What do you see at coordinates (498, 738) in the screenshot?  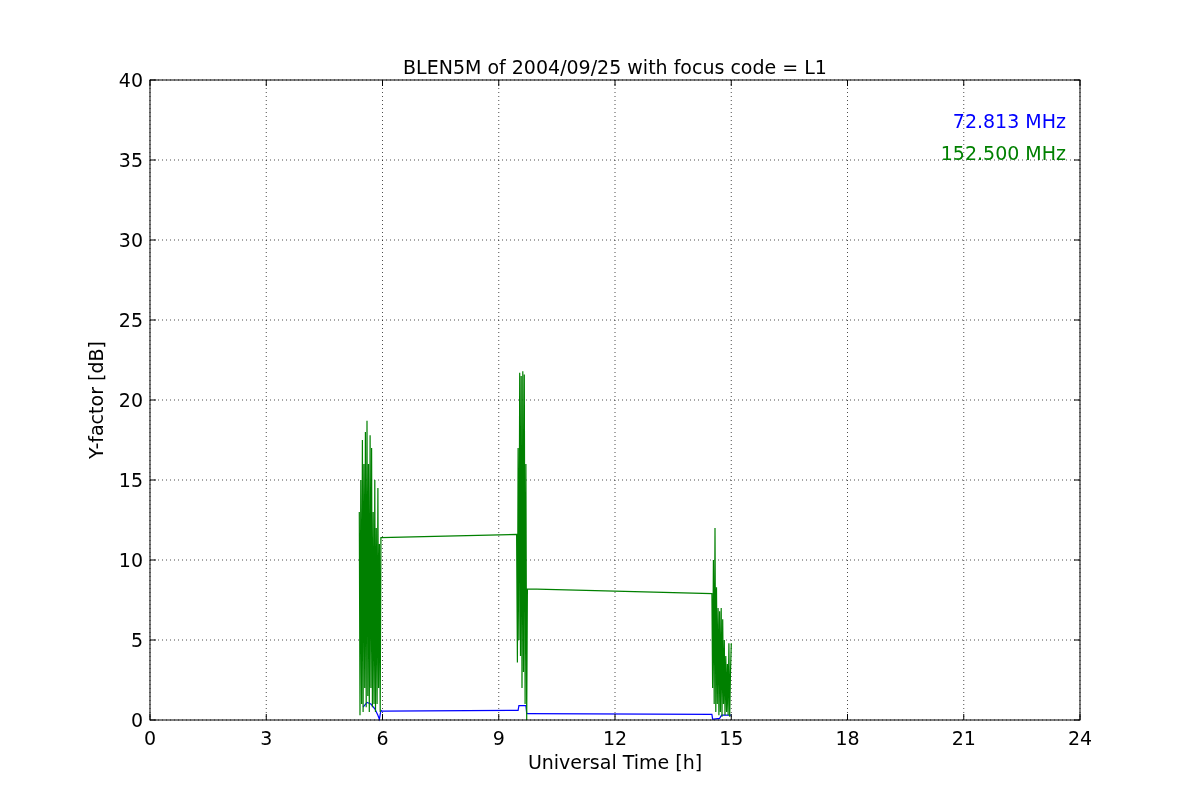 I see `tick-label: 9` at bounding box center [498, 738].